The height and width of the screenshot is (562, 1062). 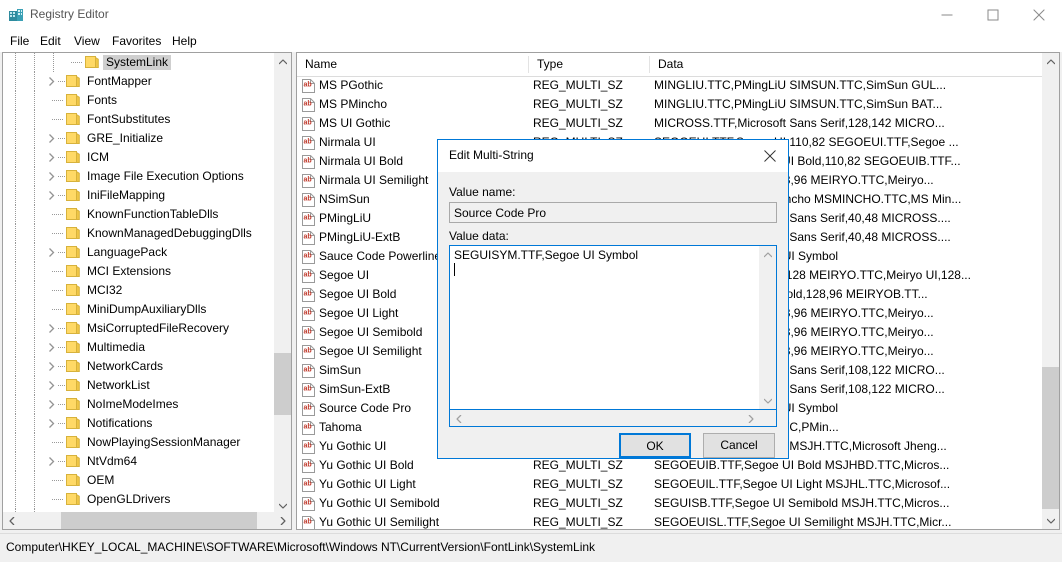 What do you see at coordinates (138, 480) in the screenshot?
I see `tree-item-oem: OEM` at bounding box center [138, 480].